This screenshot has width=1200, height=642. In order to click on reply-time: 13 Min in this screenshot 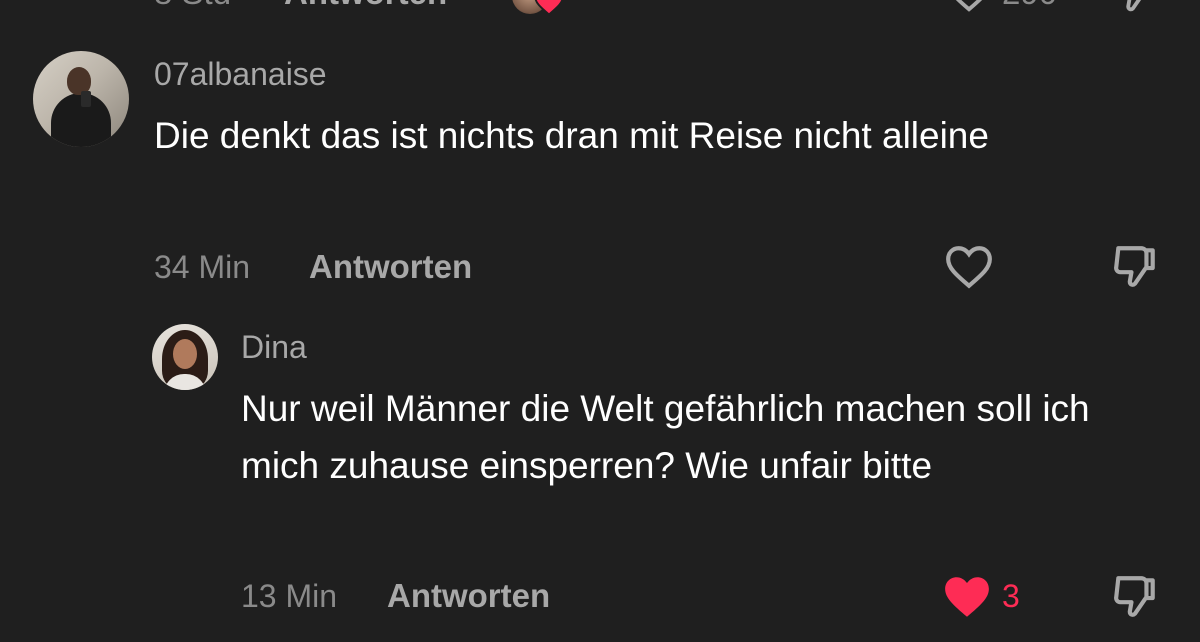, I will do `click(289, 596)`.